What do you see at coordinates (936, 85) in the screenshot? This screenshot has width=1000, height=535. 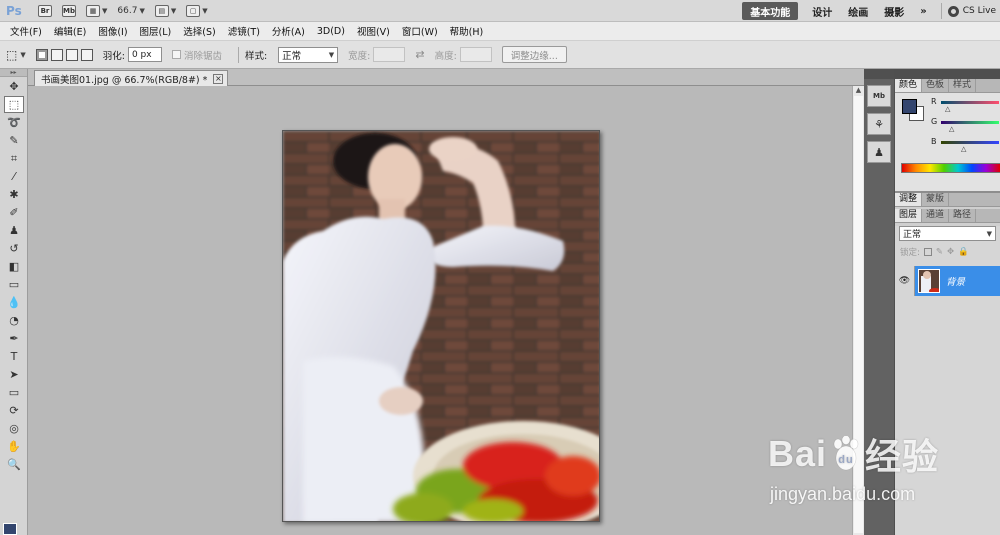 I see `tab-swatches: 色板` at bounding box center [936, 85].